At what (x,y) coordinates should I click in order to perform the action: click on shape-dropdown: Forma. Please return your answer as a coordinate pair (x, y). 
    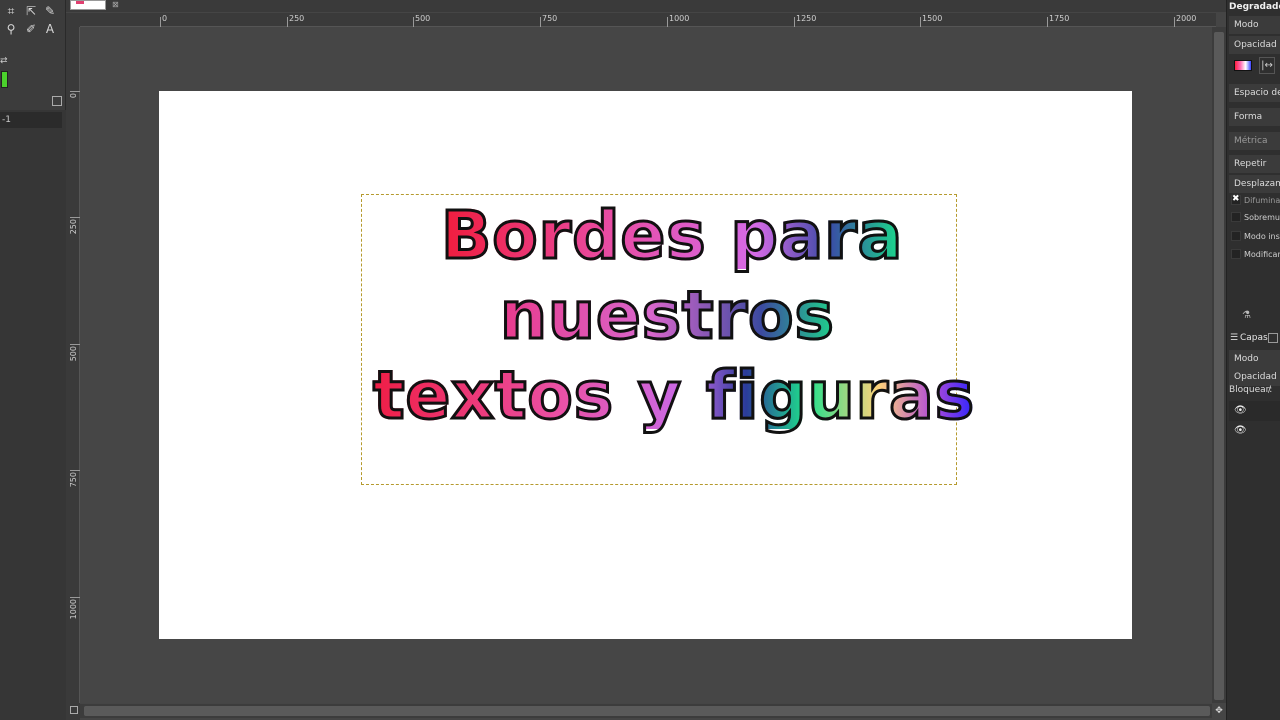
    Looking at the image, I should click on (1254, 117).